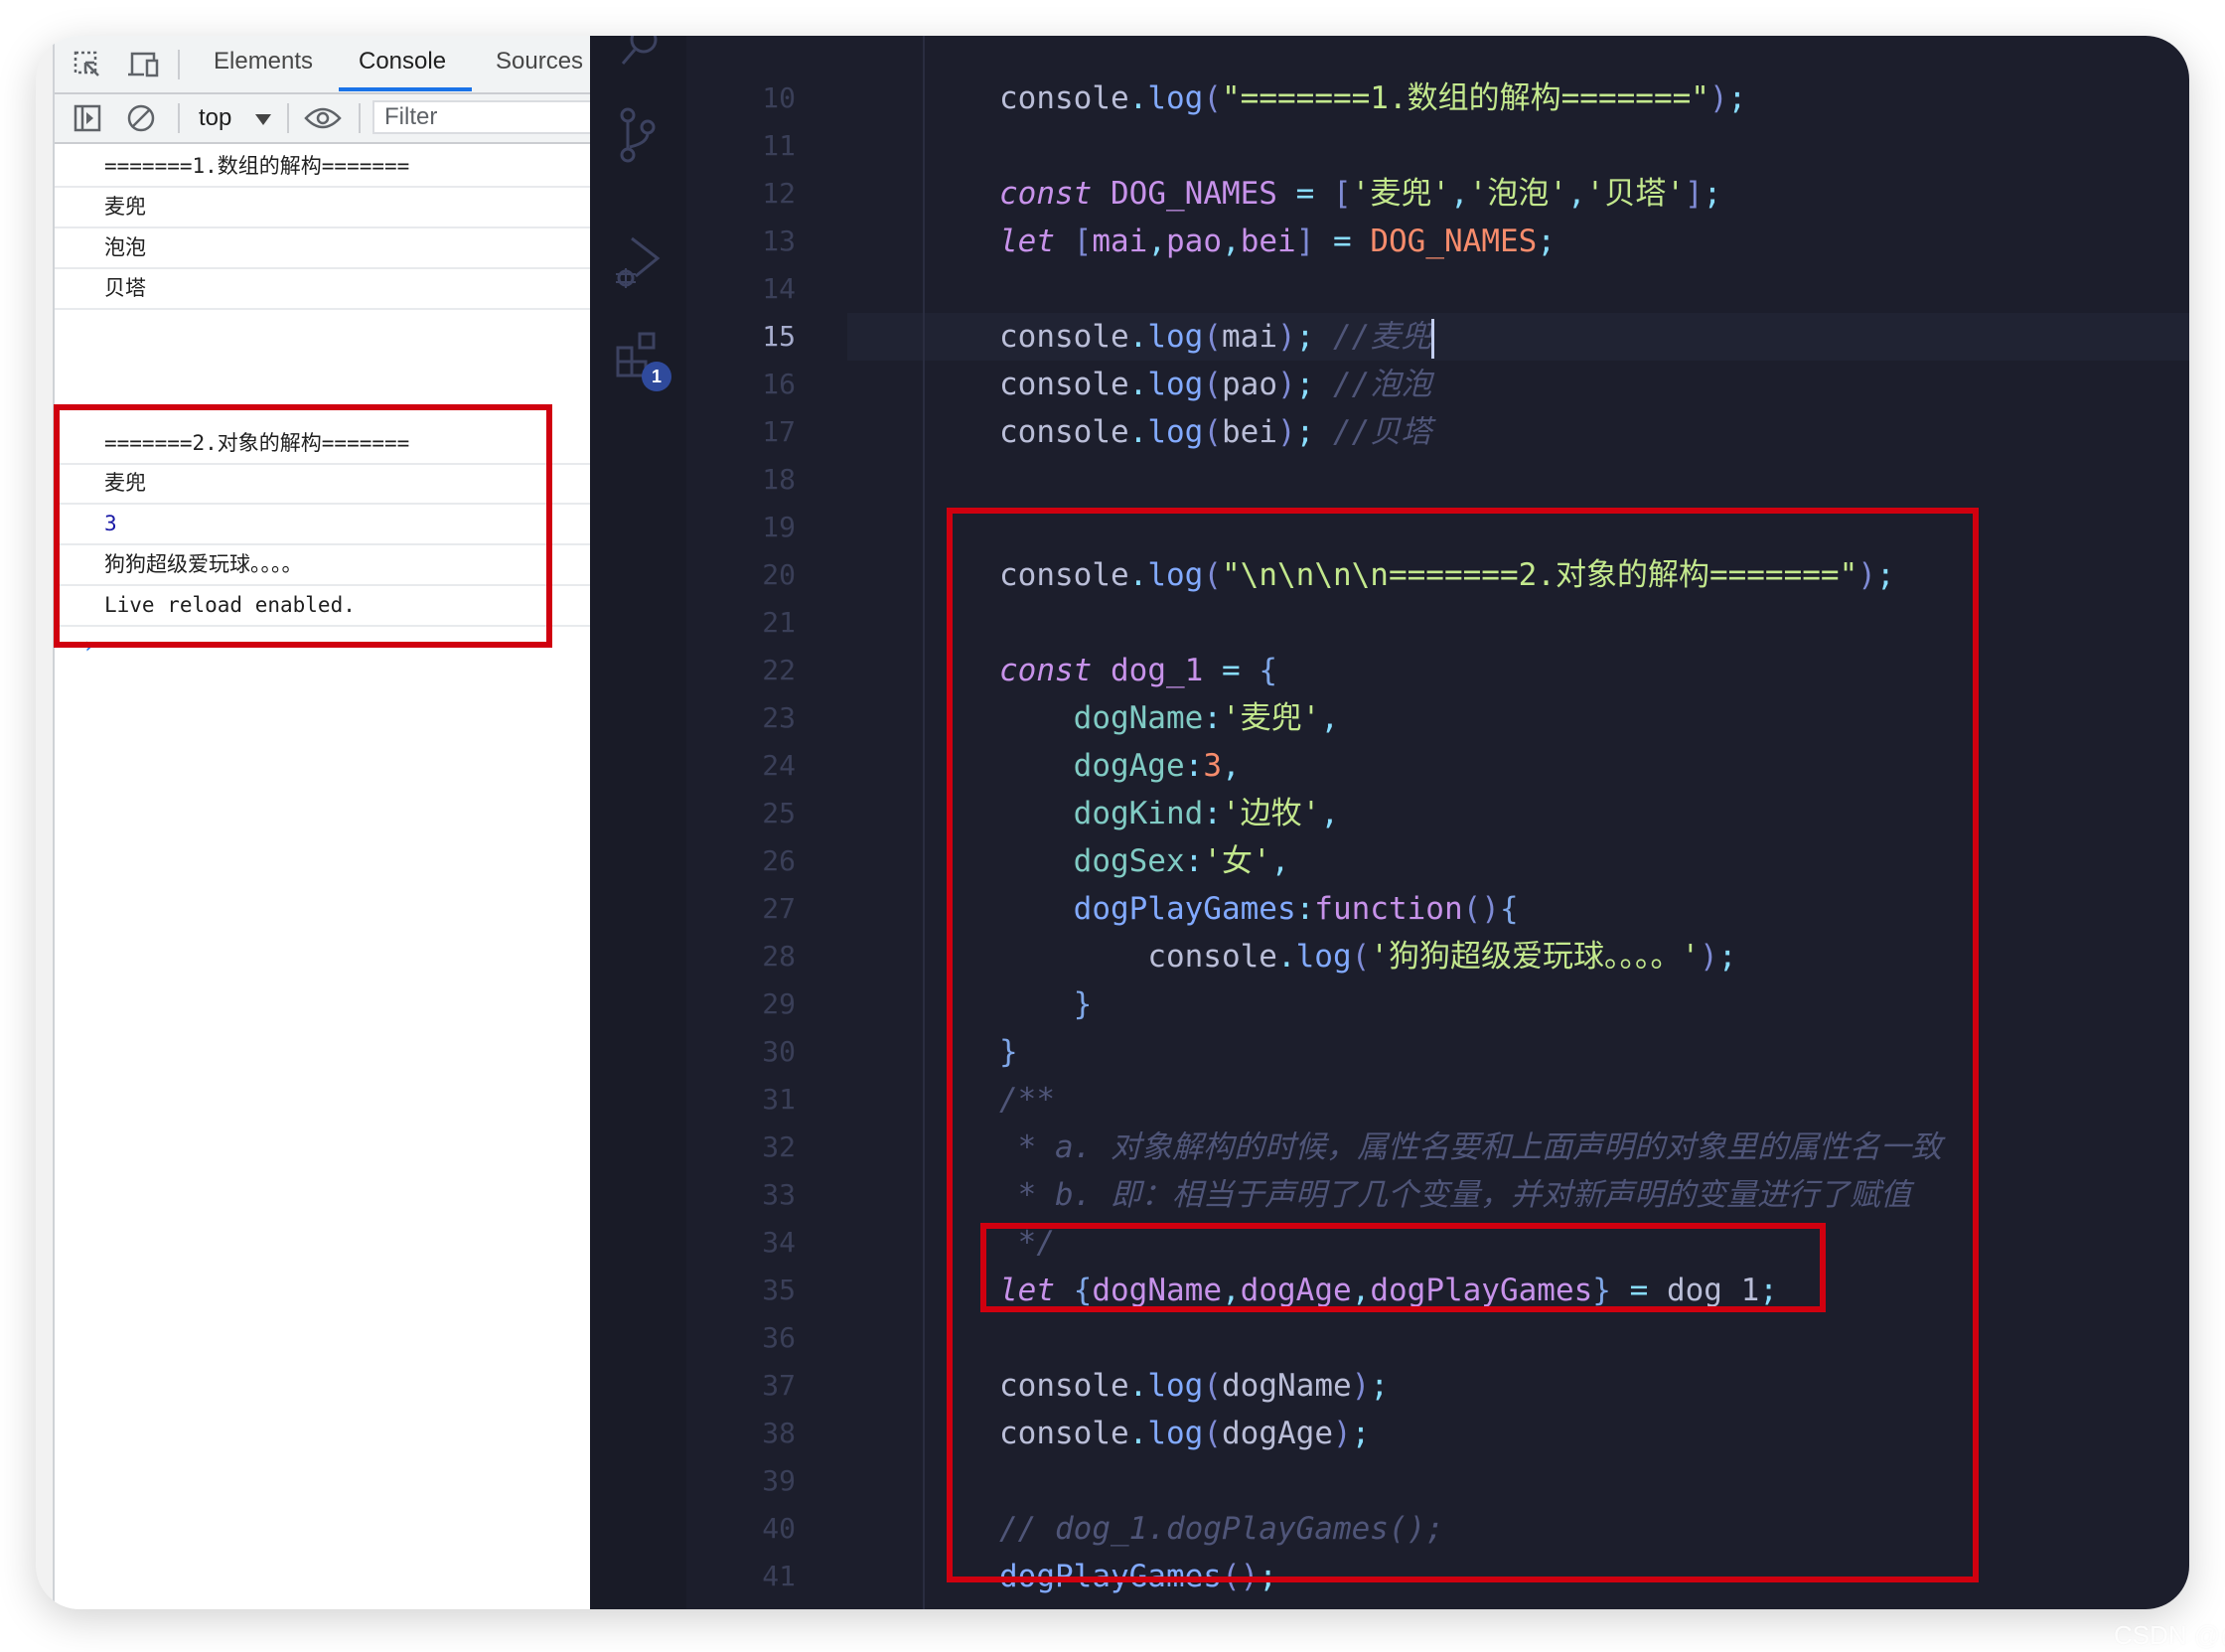  What do you see at coordinates (1517, 194) in the screenshot?
I see `code-token: '泡泡'` at bounding box center [1517, 194].